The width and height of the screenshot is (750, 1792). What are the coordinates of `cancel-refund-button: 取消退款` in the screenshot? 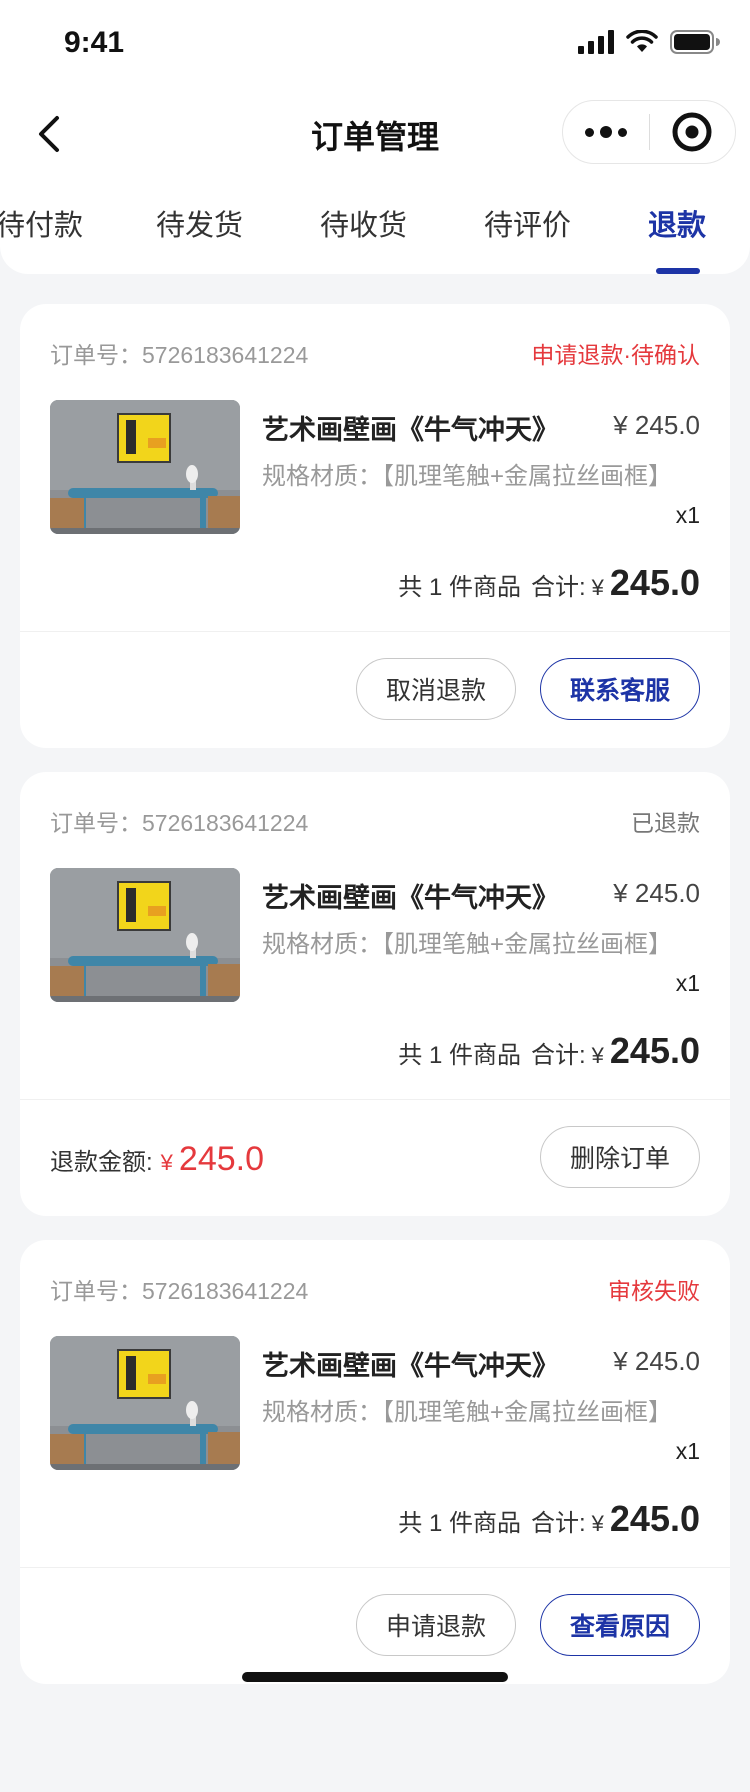 It's located at (436, 689).